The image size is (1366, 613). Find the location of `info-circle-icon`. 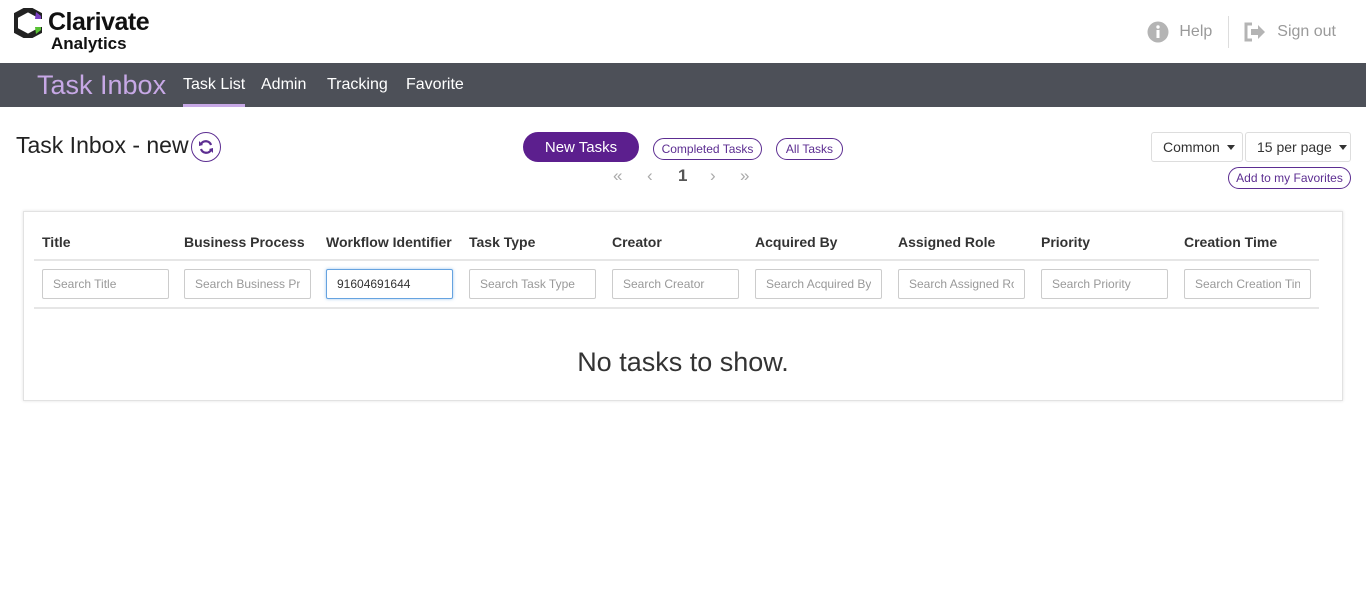

info-circle-icon is located at coordinates (1158, 32).